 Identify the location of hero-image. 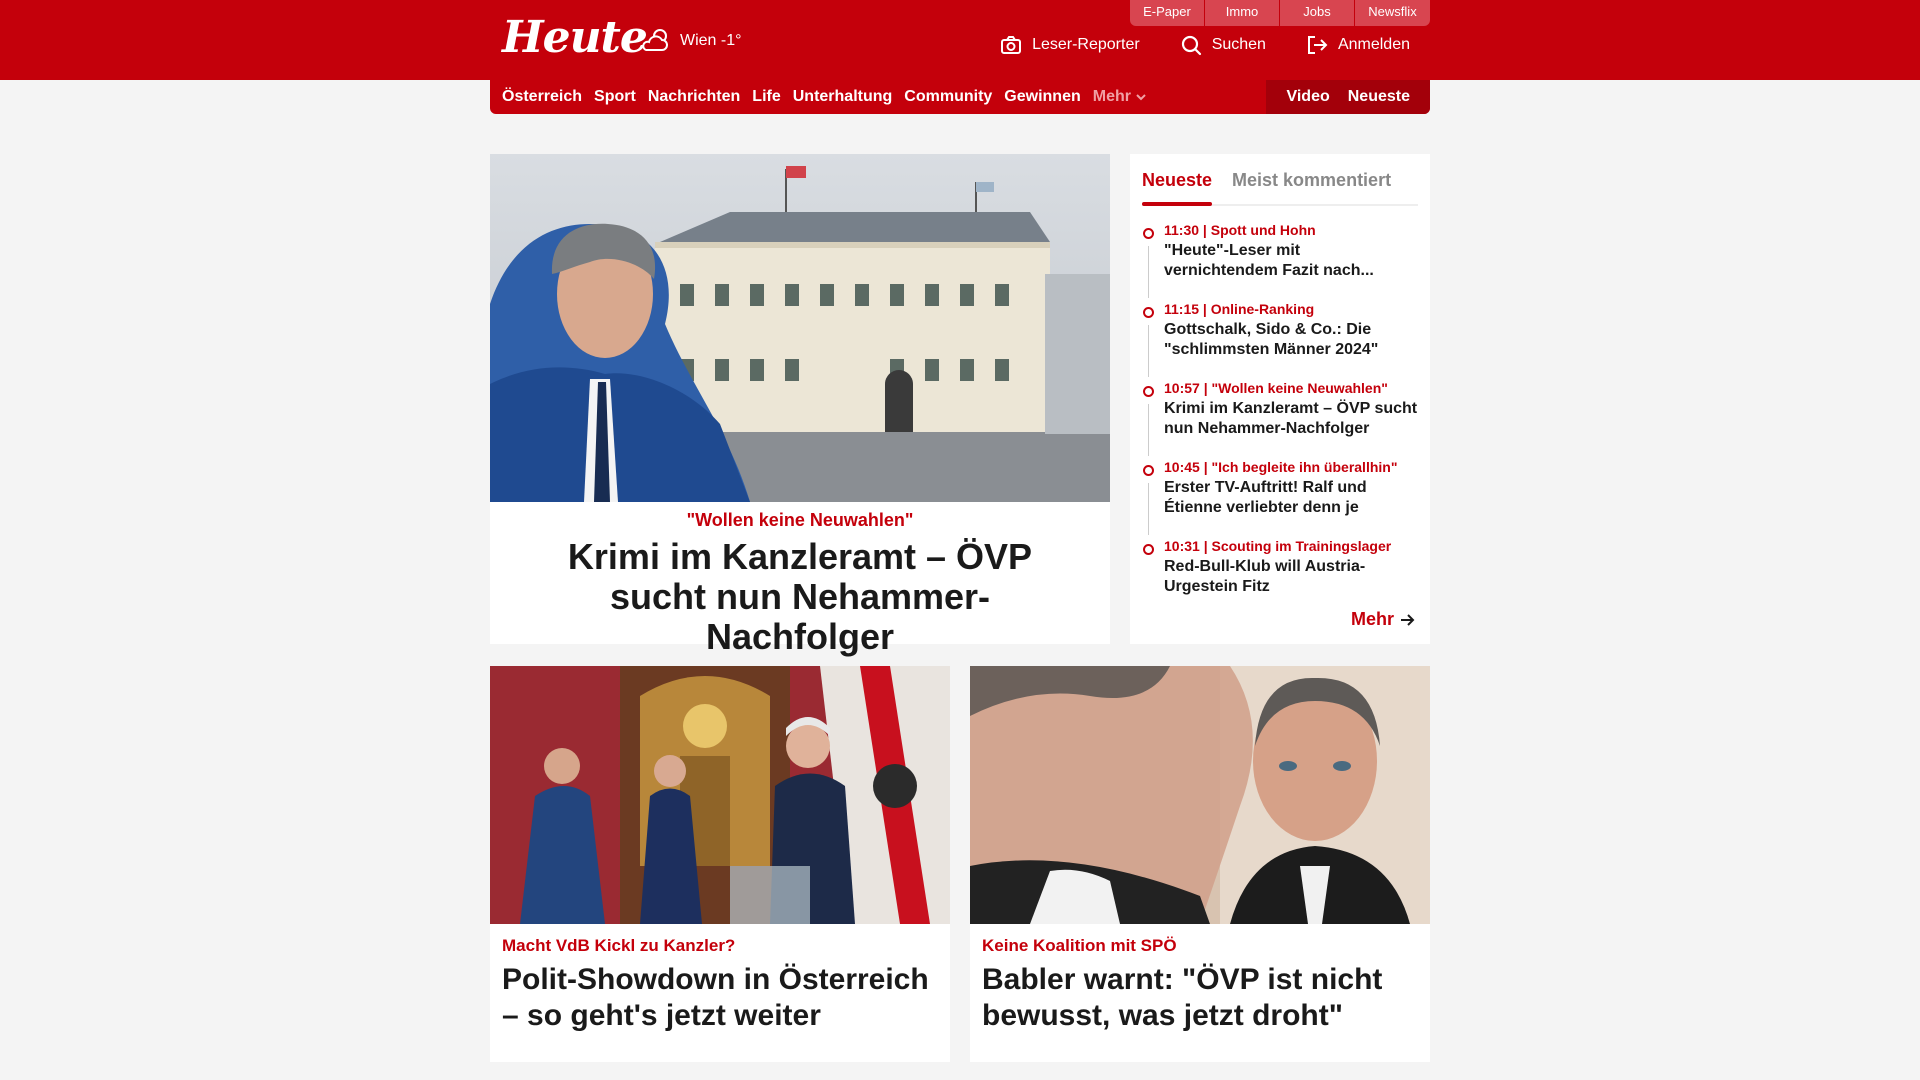
(800, 328).